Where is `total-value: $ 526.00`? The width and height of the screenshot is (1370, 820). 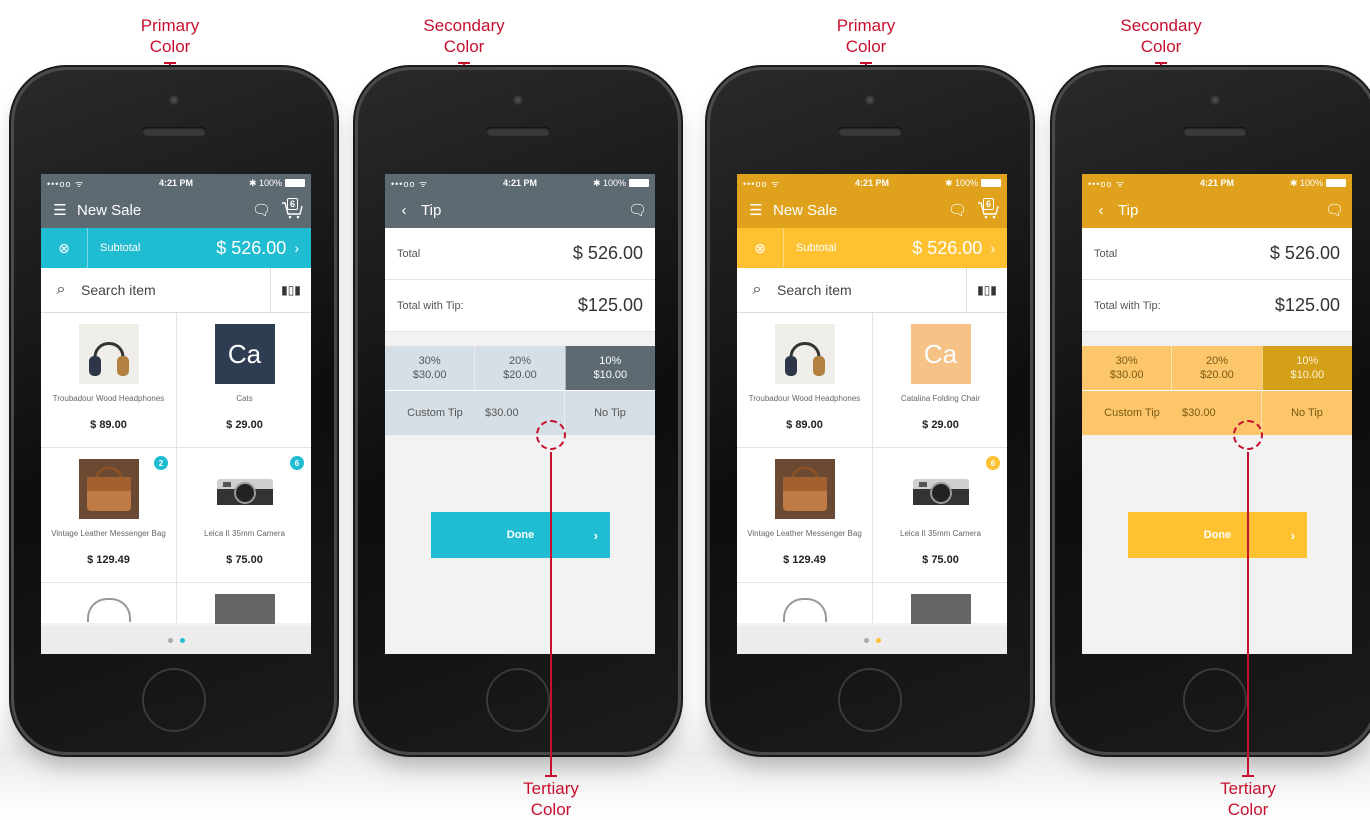 total-value: $ 526.00 is located at coordinates (1304, 253).